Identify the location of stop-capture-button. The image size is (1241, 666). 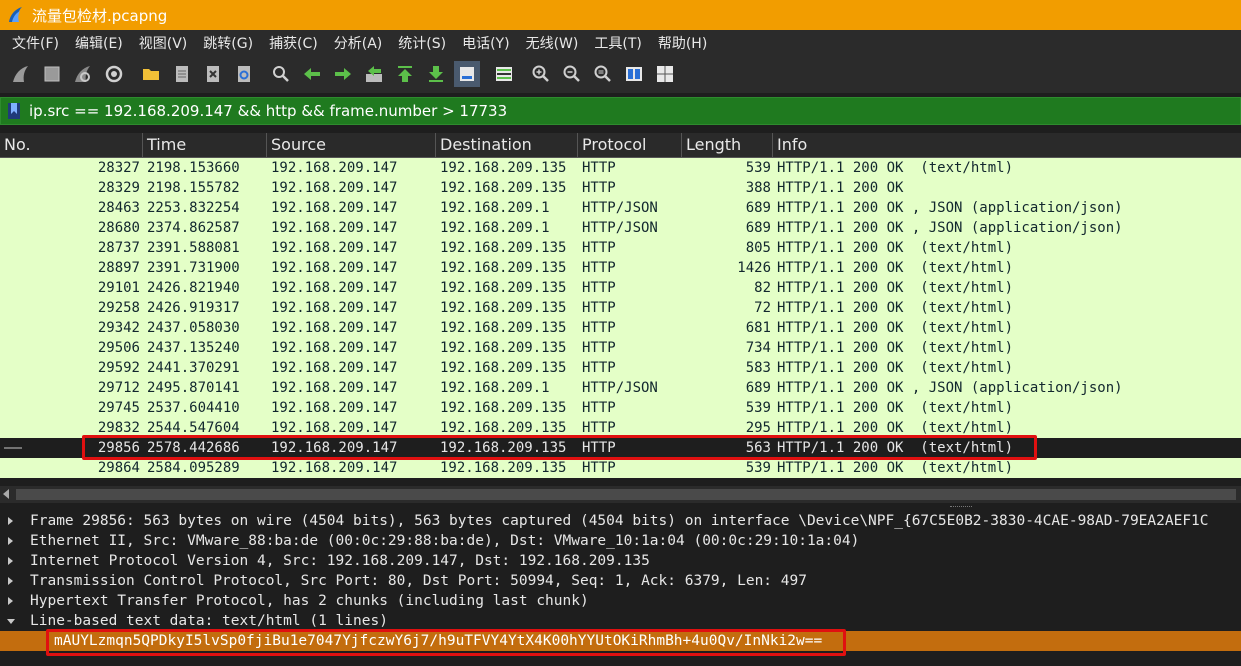
(52, 74).